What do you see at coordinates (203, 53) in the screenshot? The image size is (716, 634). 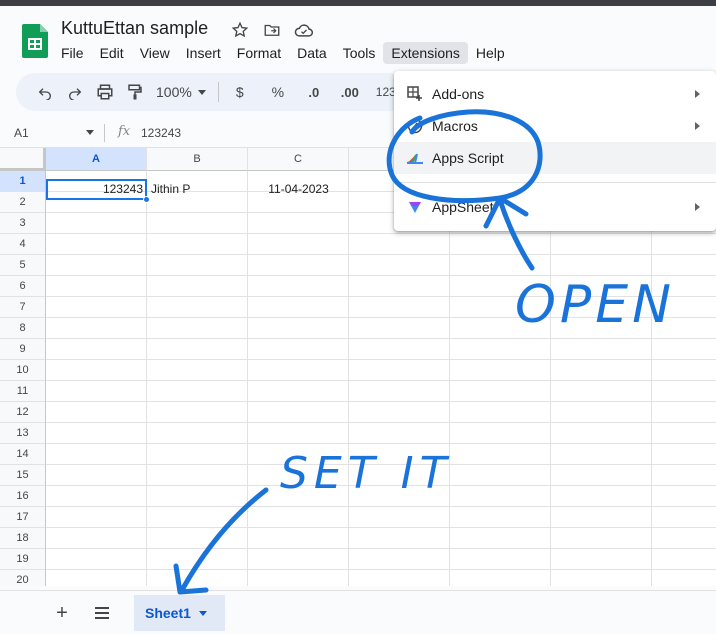 I see `menu-insert: Insert` at bounding box center [203, 53].